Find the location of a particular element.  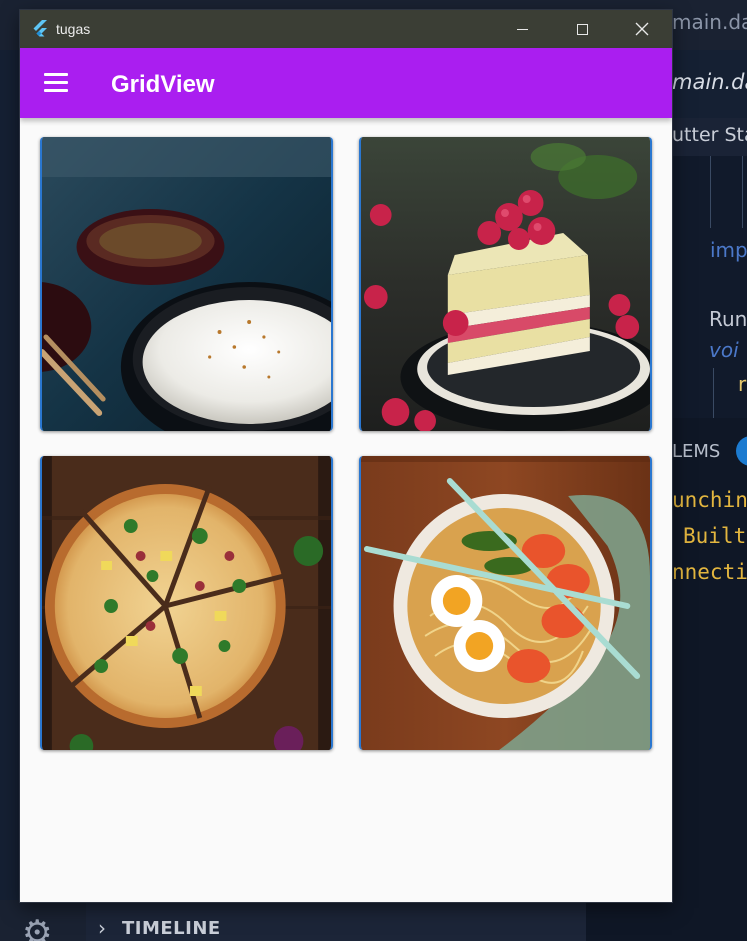

close-button is located at coordinates (642, 29).